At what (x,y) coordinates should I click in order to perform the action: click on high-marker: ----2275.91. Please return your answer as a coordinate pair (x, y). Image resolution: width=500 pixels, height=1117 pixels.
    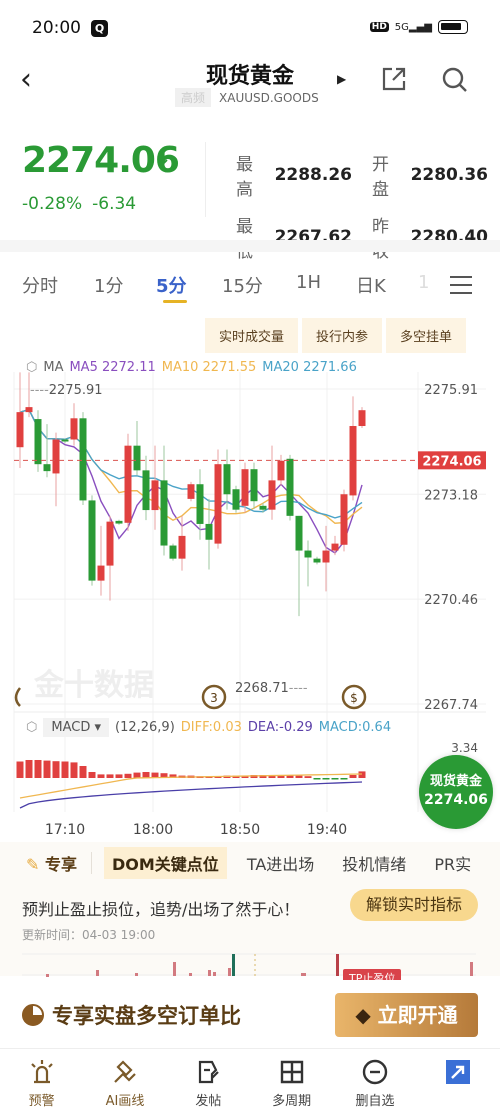
    Looking at the image, I should click on (66, 390).